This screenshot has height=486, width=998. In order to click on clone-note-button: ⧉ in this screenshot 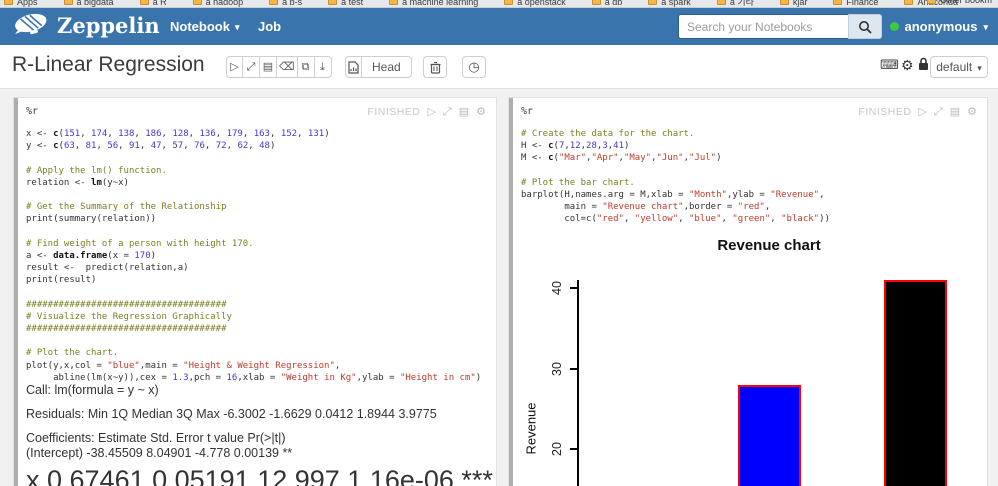, I will do `click(306, 67)`.